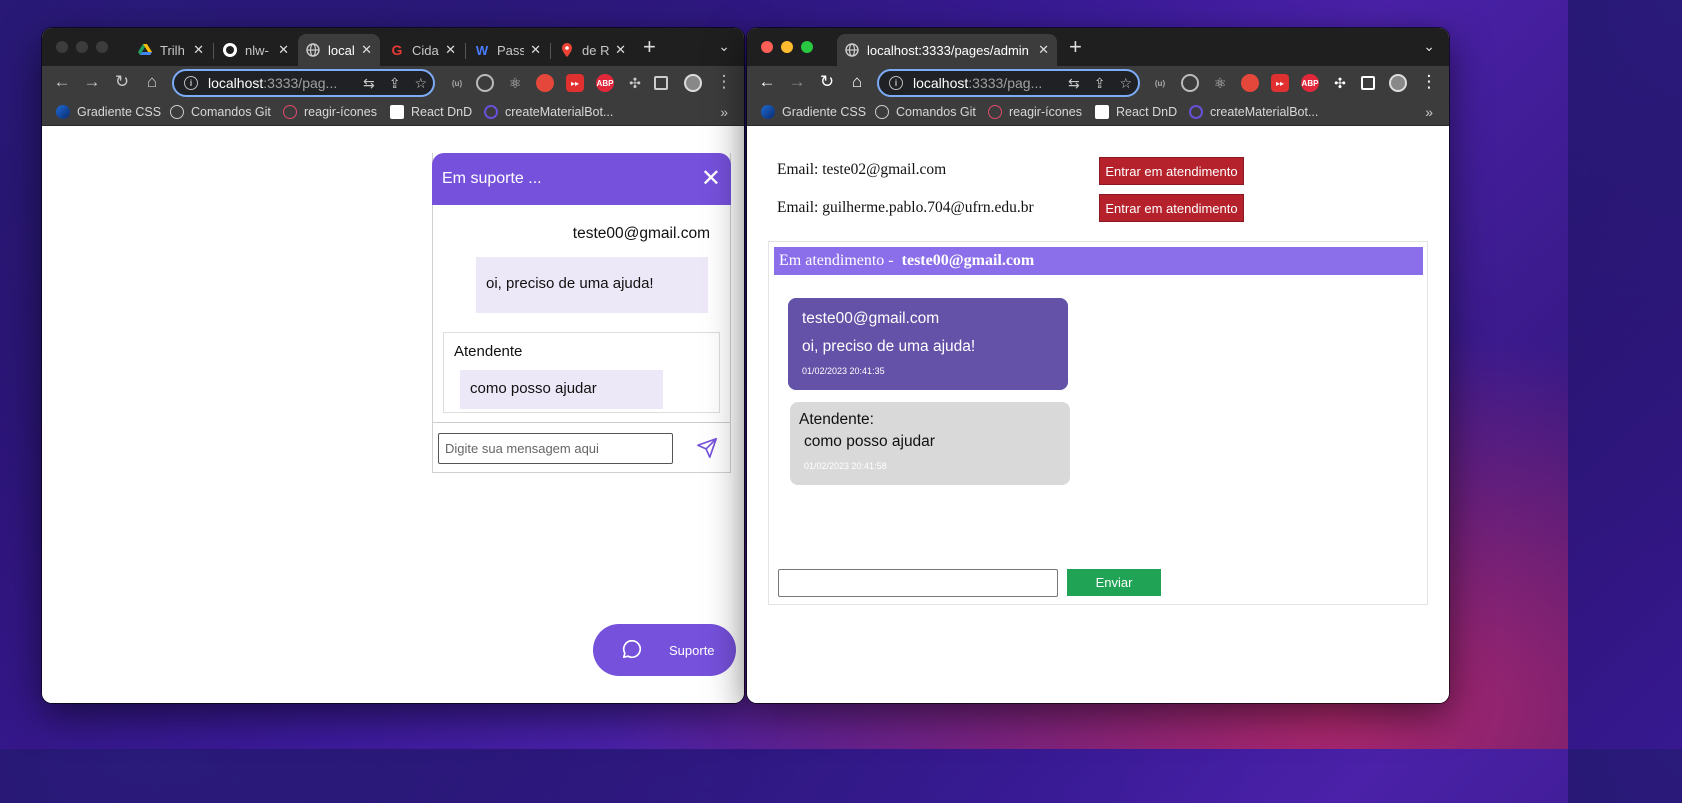  I want to click on tab-title: Trilh, so click(172, 50).